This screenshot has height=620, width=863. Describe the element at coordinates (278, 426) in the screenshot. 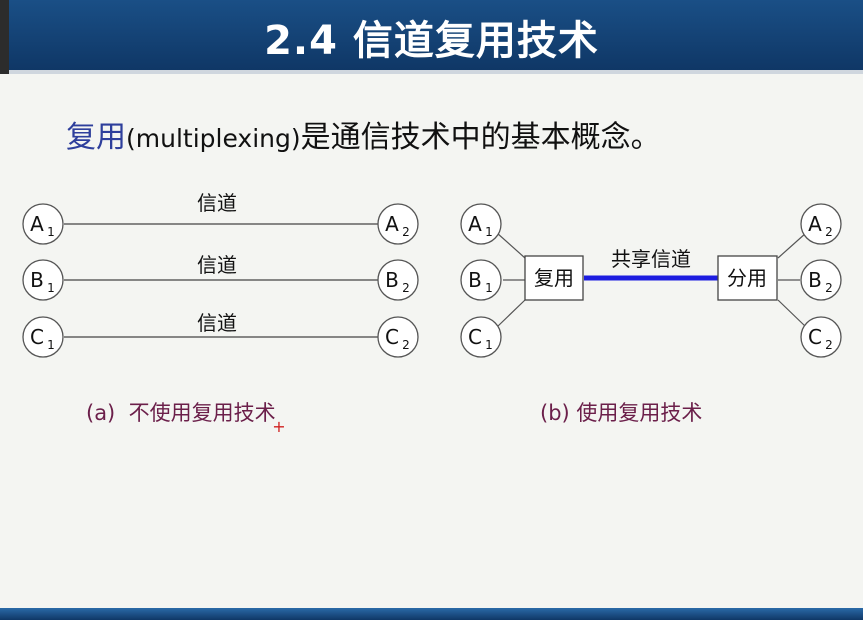

I see `cursor-mark: +` at that location.